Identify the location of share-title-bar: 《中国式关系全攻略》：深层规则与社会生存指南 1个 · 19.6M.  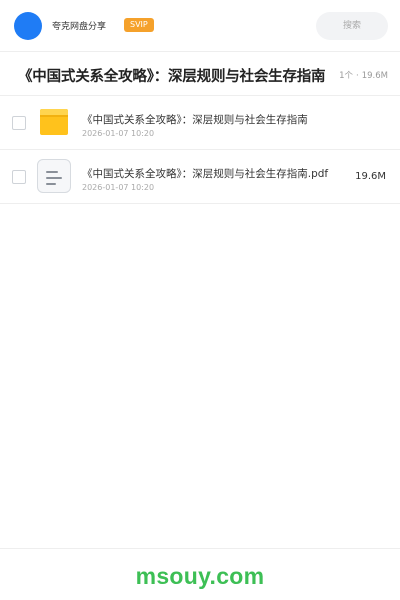
(200, 74).